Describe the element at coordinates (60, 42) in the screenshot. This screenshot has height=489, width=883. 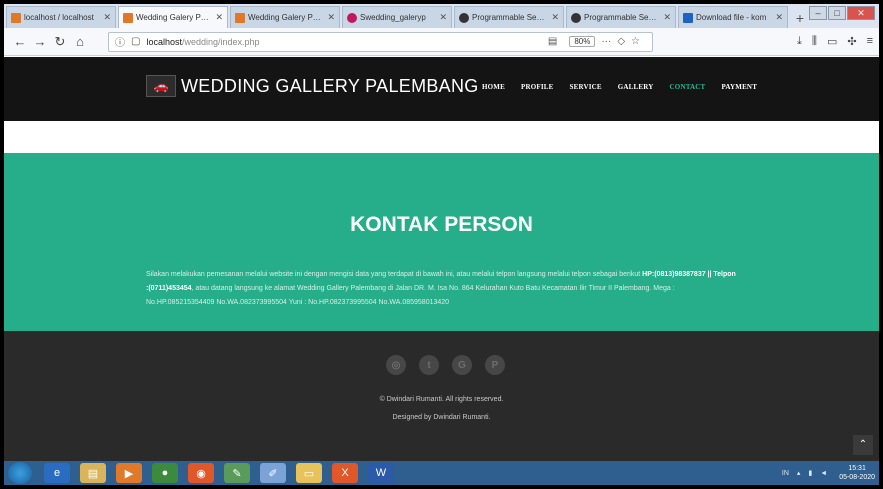
I see `reload-icon: ↻` at that location.